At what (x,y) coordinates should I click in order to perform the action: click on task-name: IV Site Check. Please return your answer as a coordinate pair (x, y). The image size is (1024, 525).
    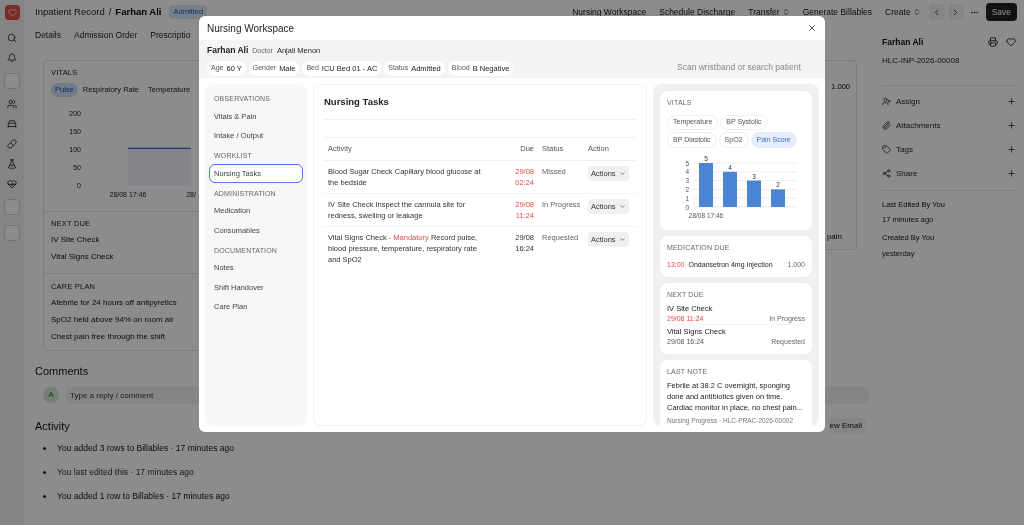
    Looking at the image, I should click on (75, 240).